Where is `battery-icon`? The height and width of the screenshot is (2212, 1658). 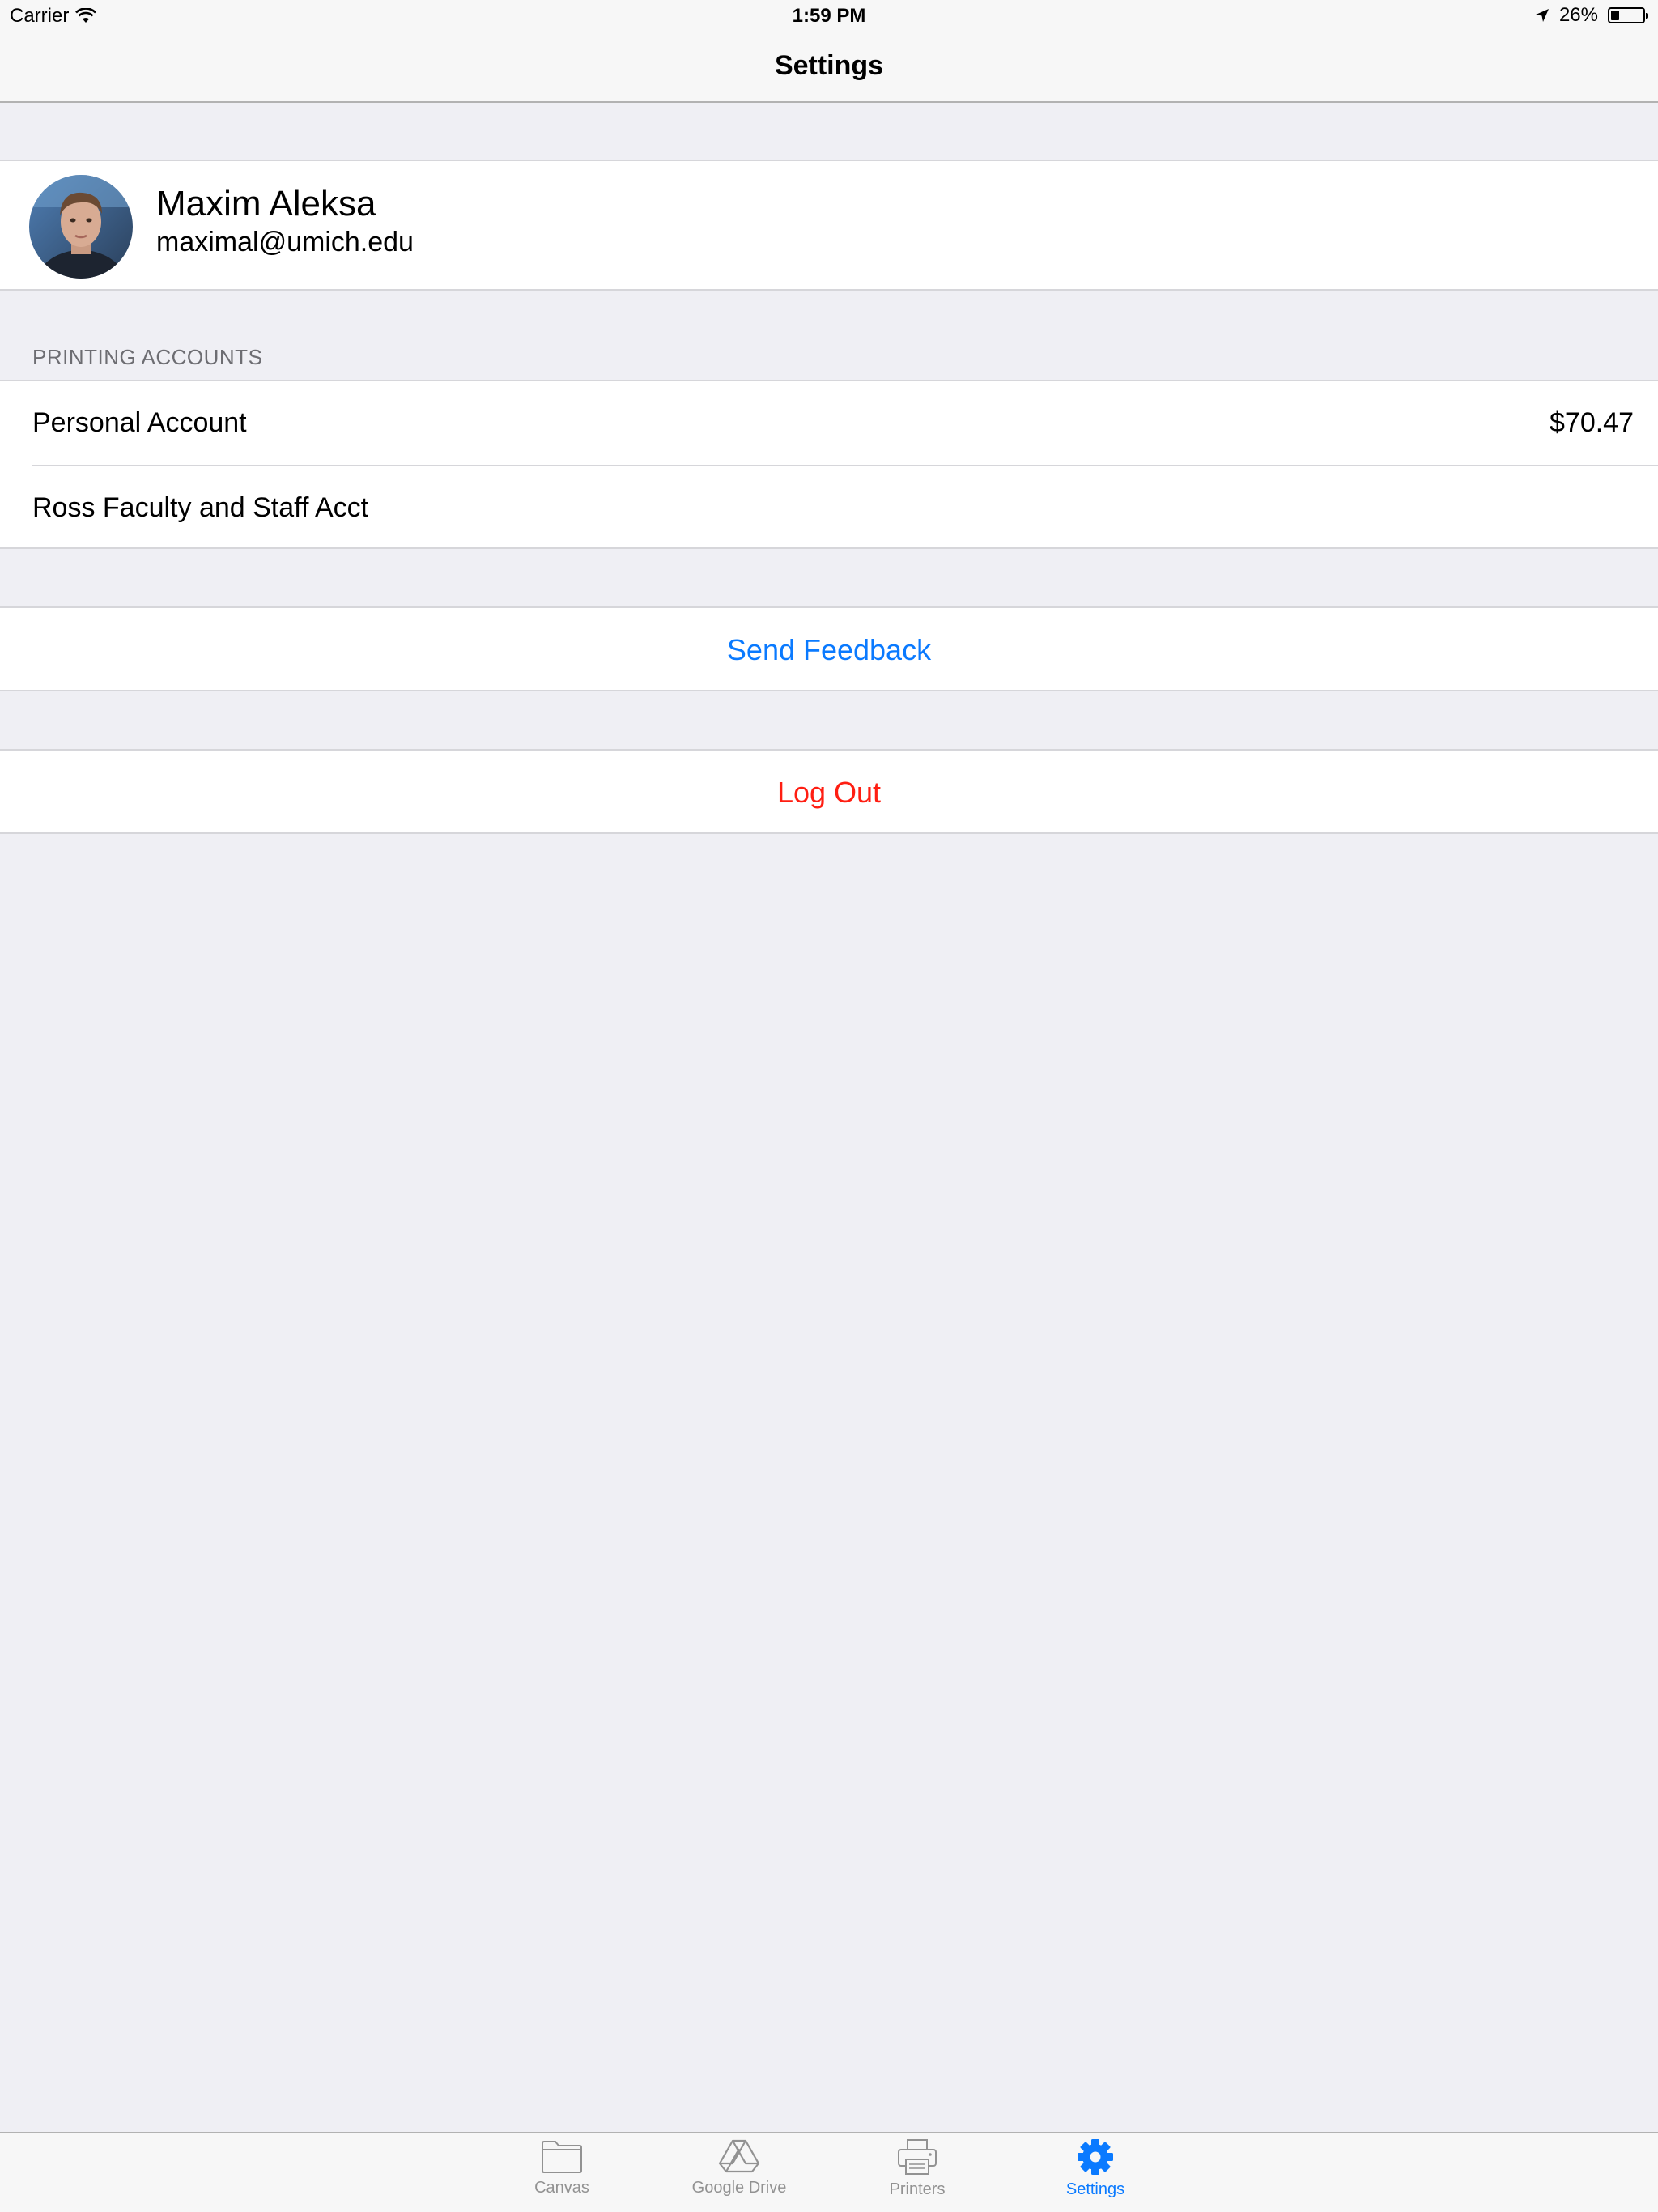
battery-icon is located at coordinates (1628, 15).